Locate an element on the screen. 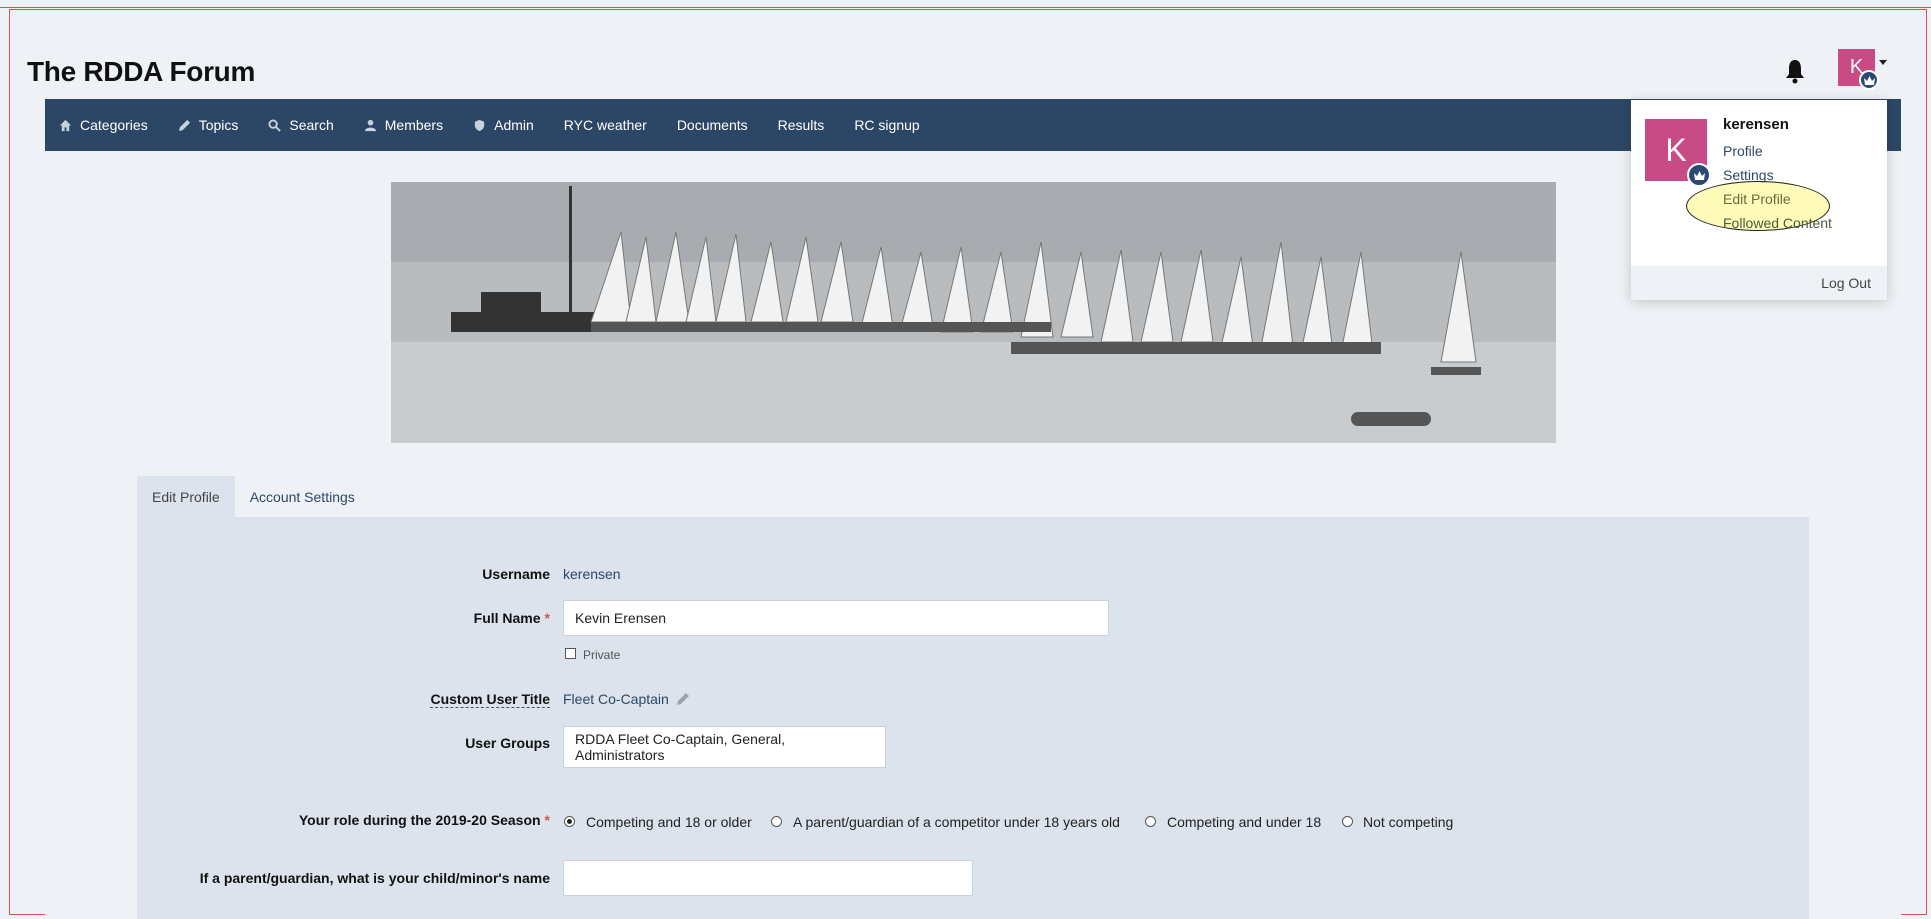 This screenshot has height=919, width=1931. shield-icon is located at coordinates (479, 125).